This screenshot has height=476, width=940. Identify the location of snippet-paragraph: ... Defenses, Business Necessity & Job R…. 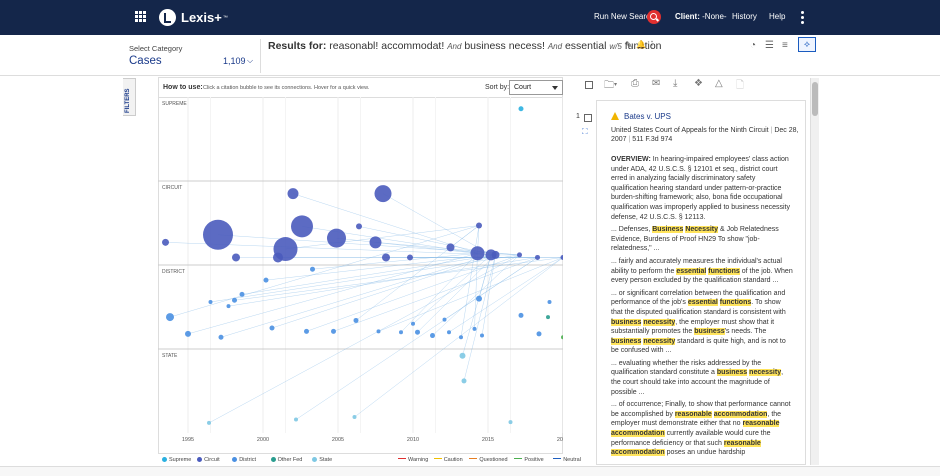
(702, 239).